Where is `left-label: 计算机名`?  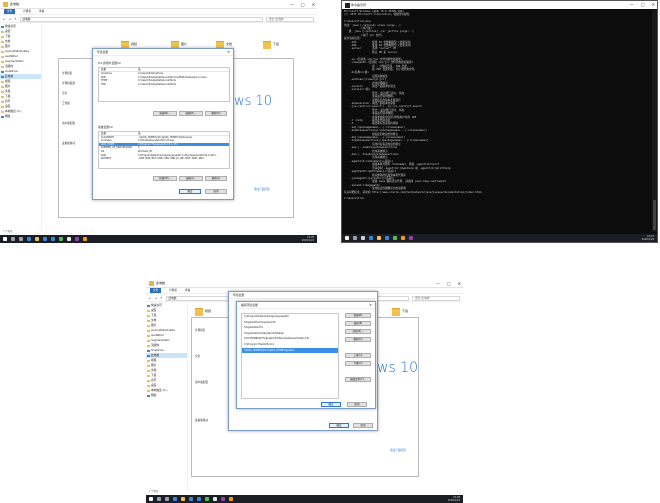 left-label: 计算机名 is located at coordinates (200, 330).